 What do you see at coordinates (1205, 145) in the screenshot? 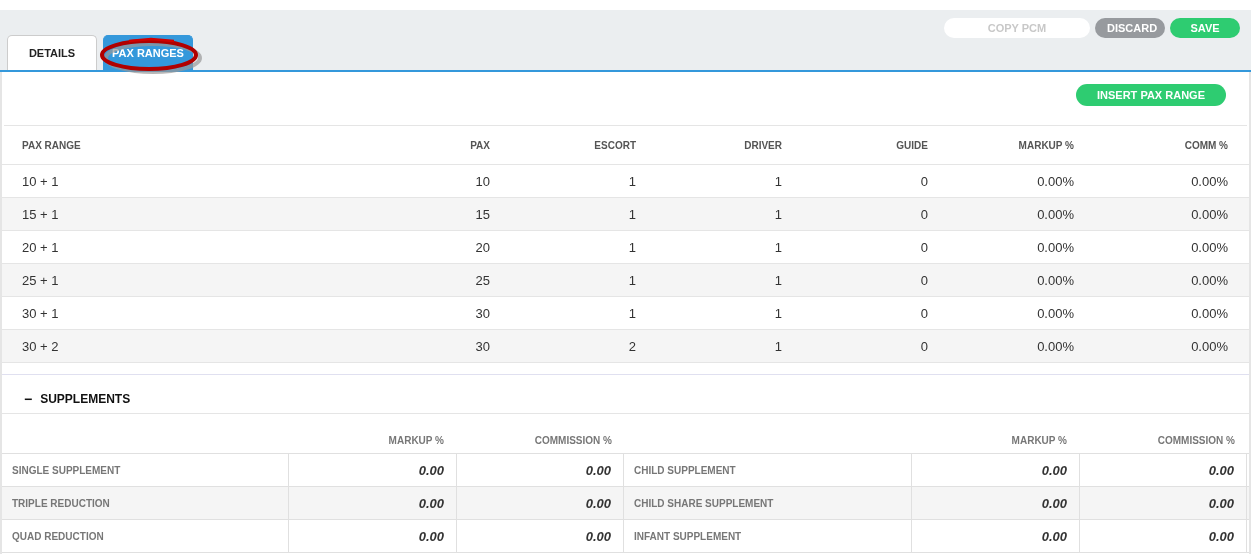
I see `column-header: COMM %` at bounding box center [1205, 145].